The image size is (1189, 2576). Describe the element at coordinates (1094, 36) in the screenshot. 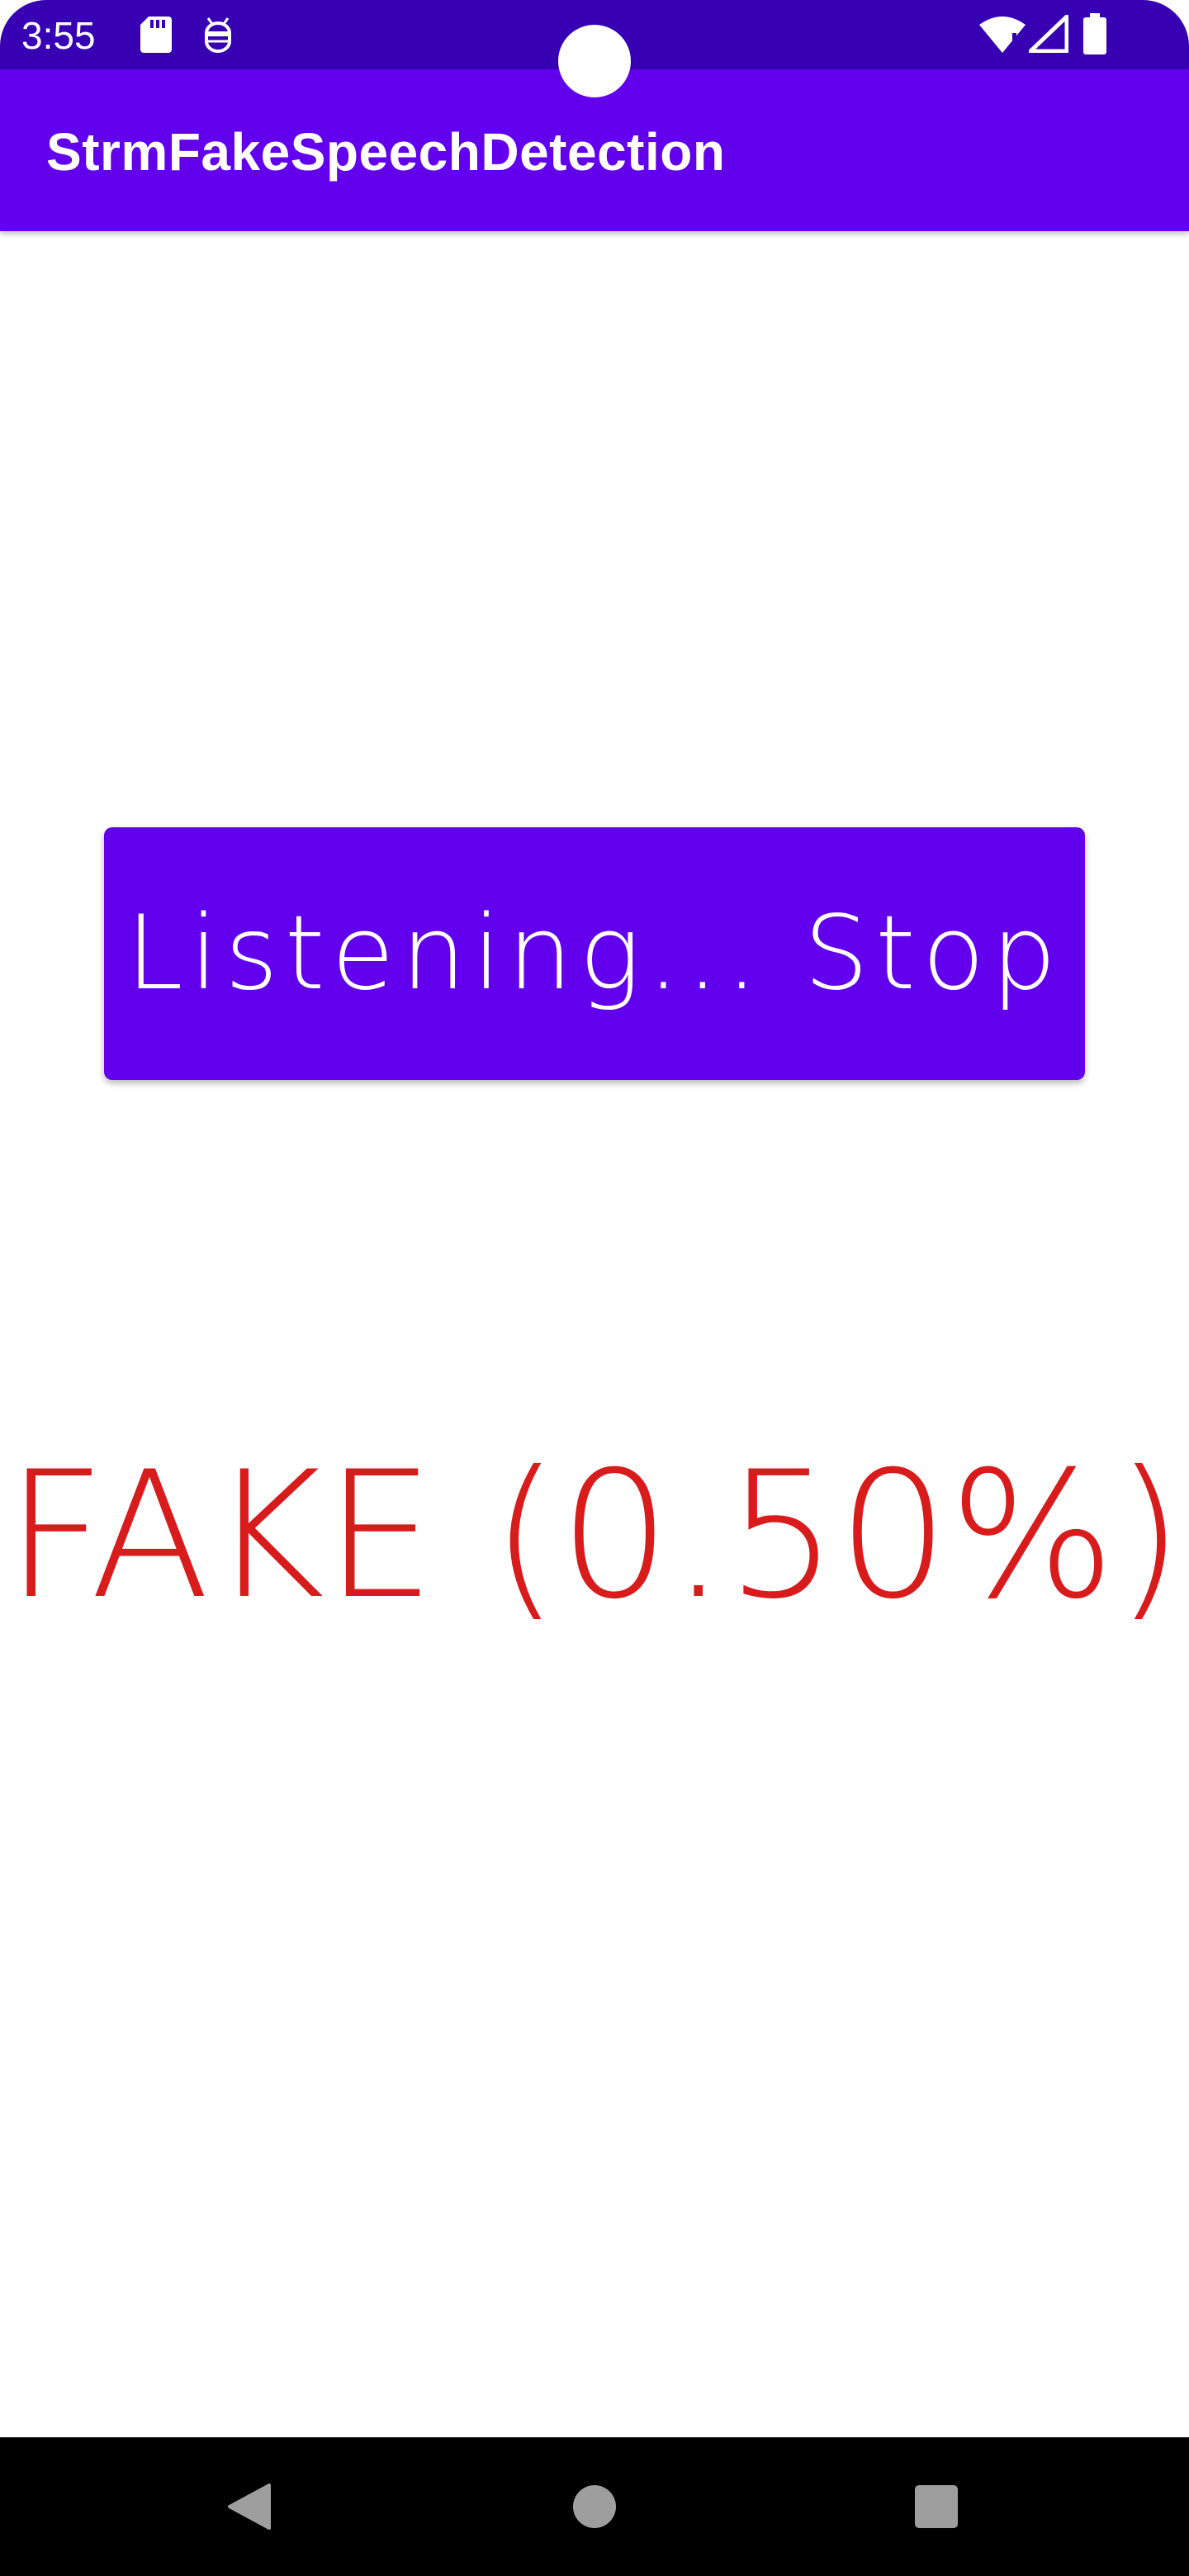

I see `battery-icon` at that location.